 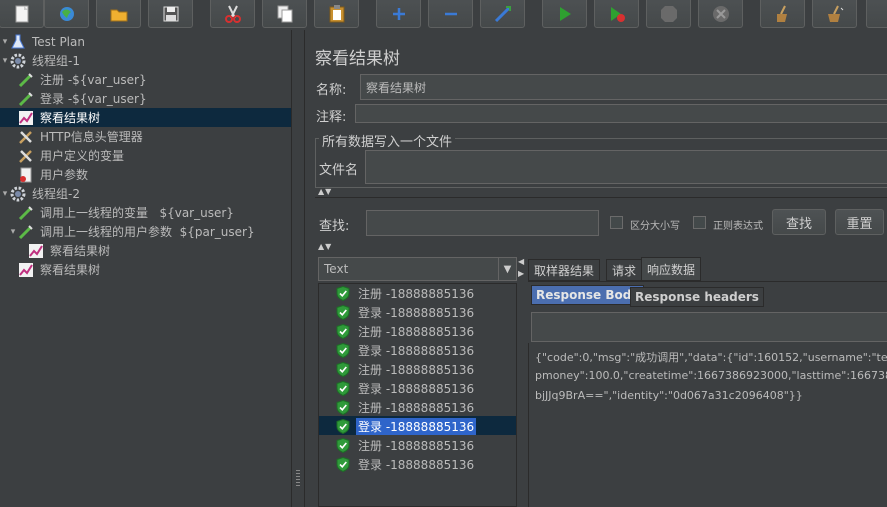 What do you see at coordinates (521, 382) in the screenshot?
I see `list-splitter: ◀ ▶` at bounding box center [521, 382].